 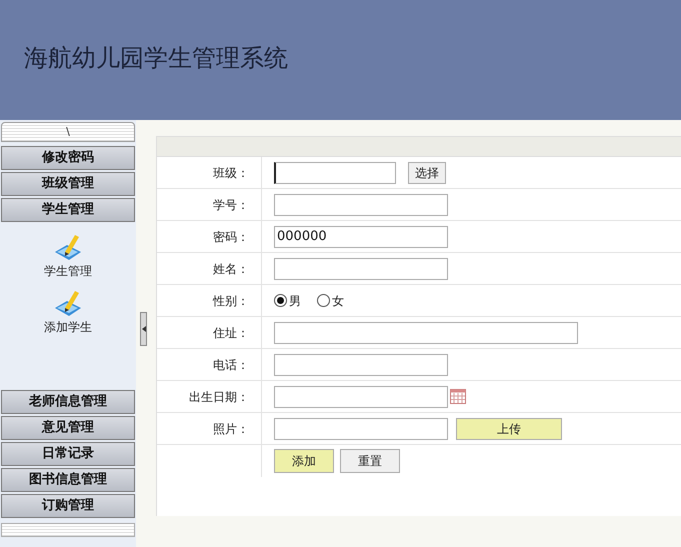 What do you see at coordinates (231, 301) in the screenshot?
I see `field-label: 性别：` at bounding box center [231, 301].